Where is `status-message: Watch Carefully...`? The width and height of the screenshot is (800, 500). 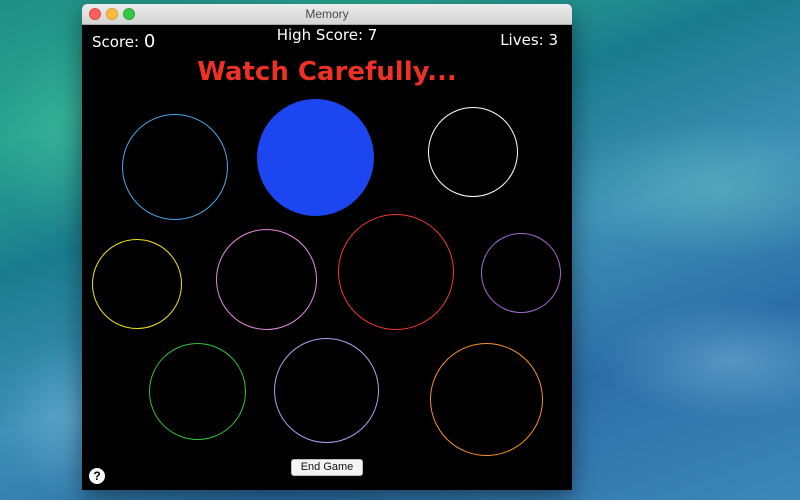
status-message: Watch Carefully... is located at coordinates (327, 72).